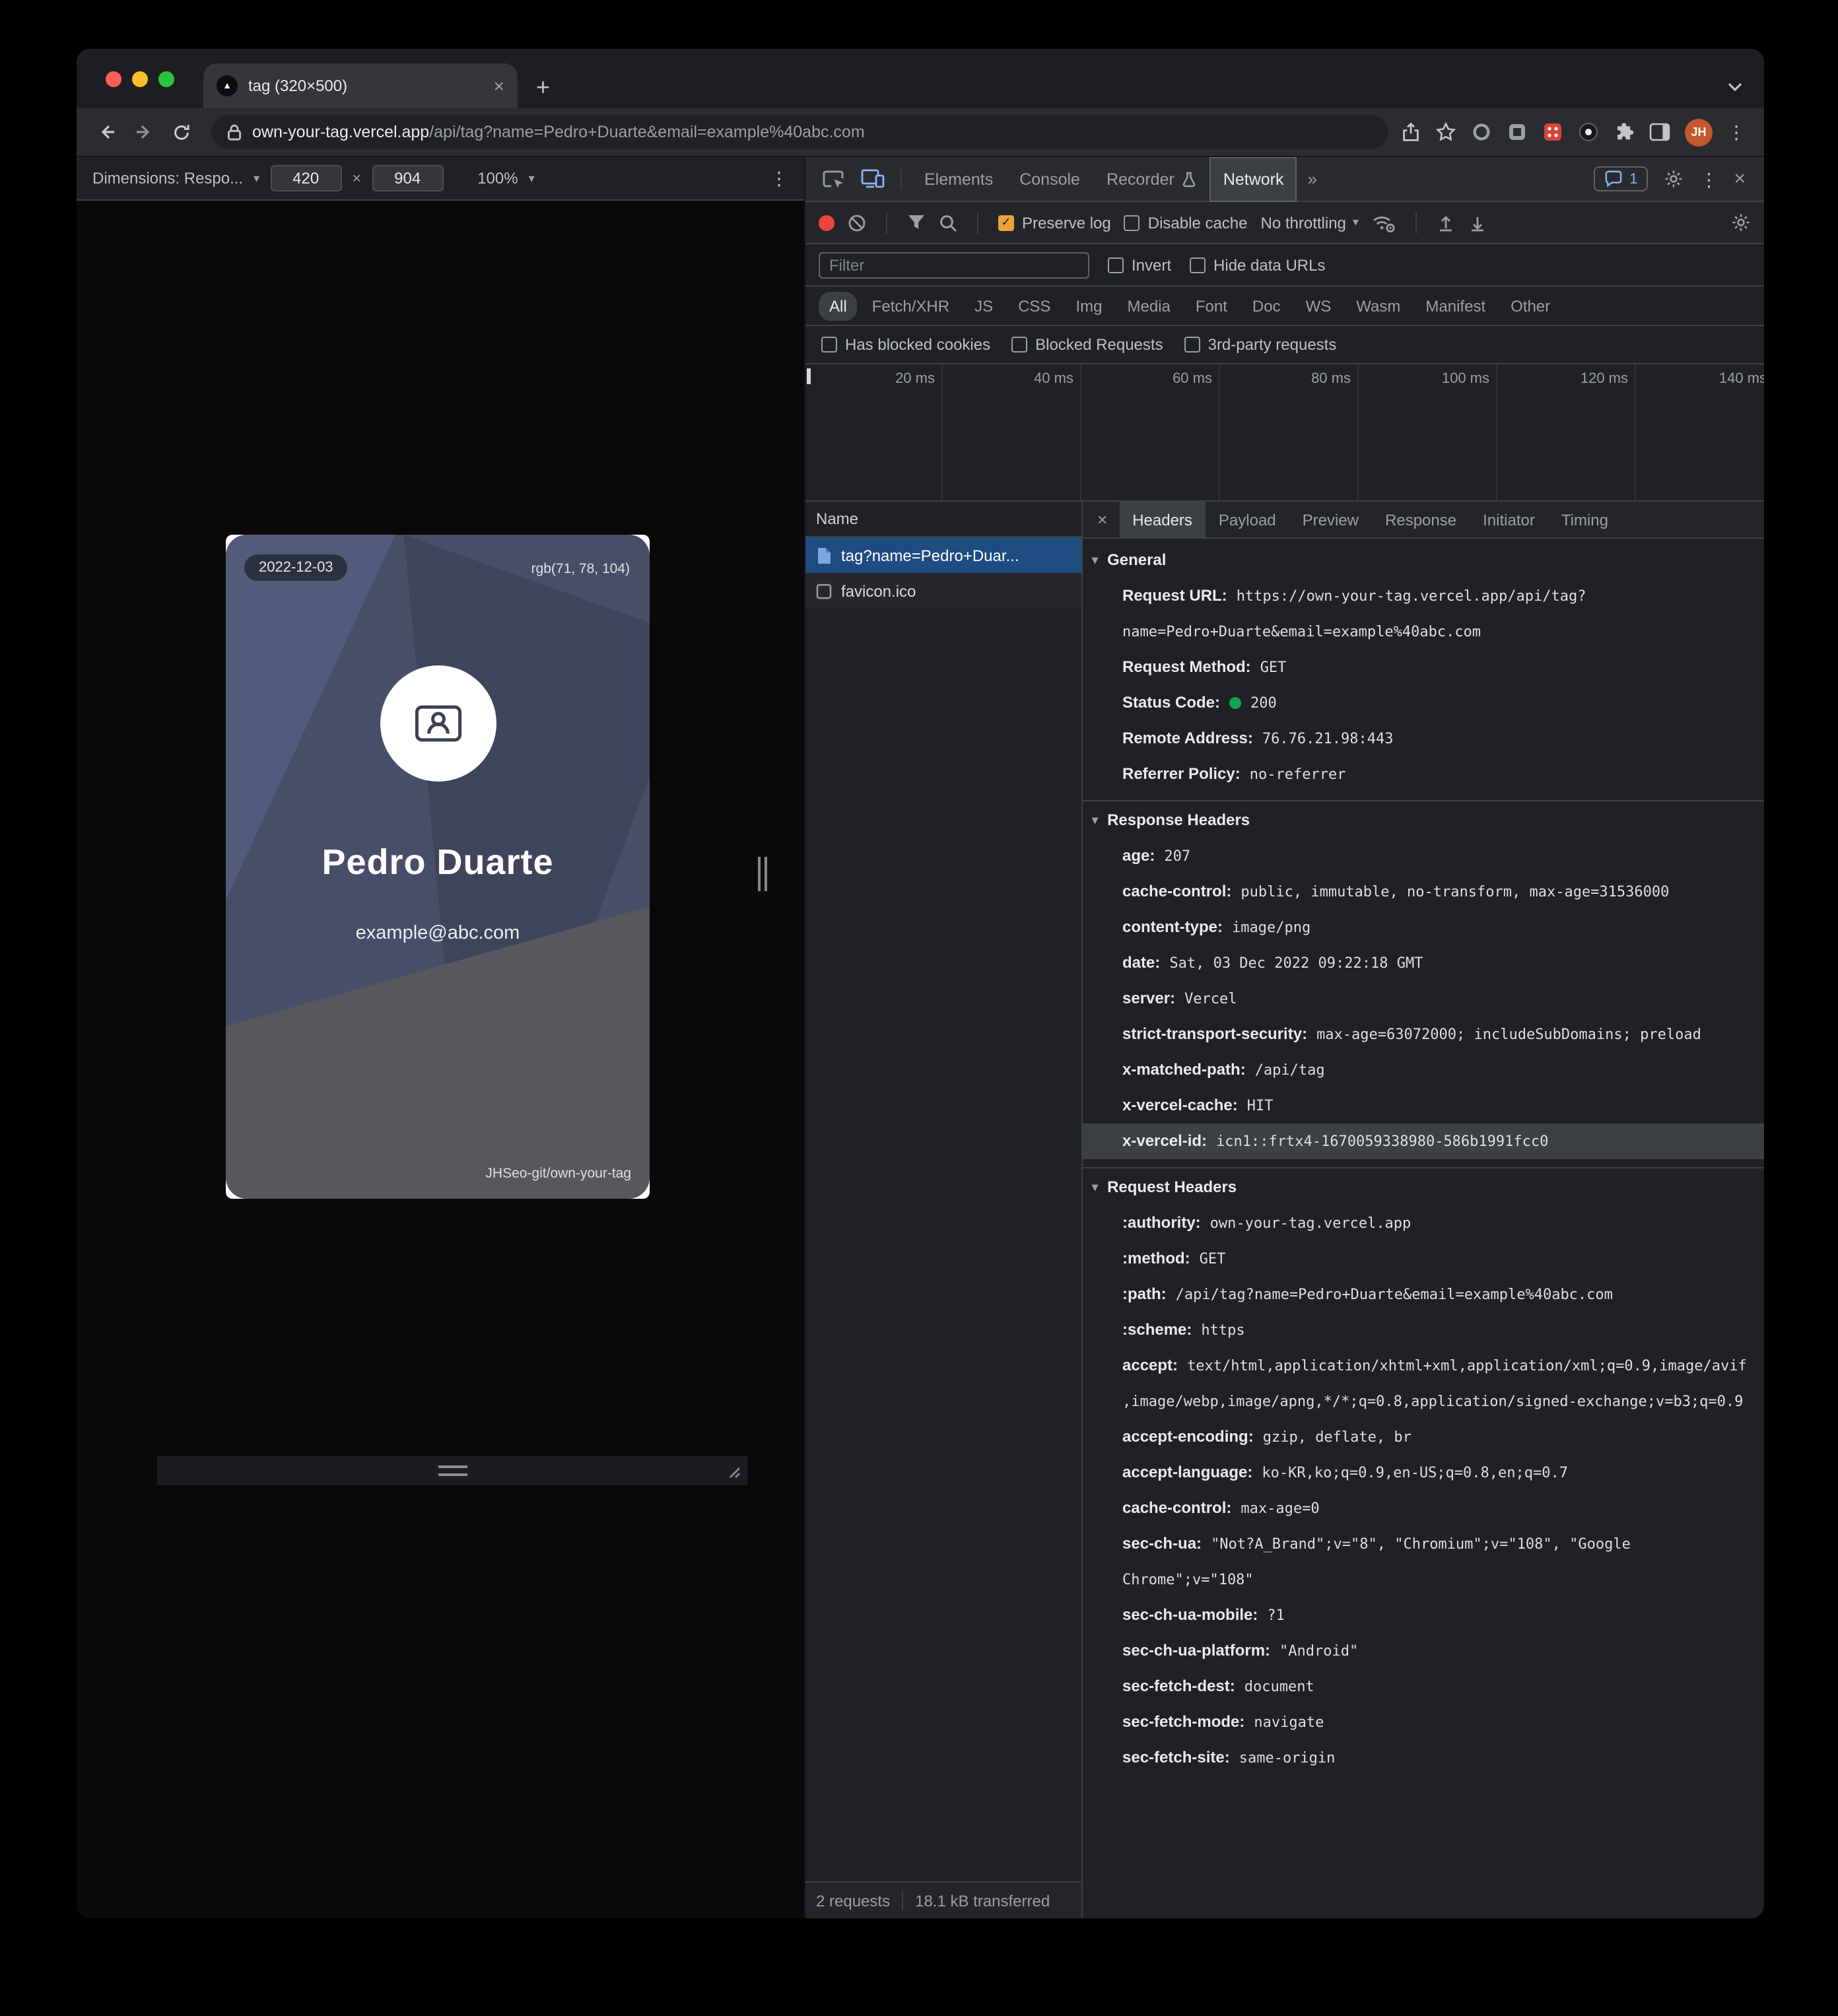 Image resolution: width=1838 pixels, height=2016 pixels. What do you see at coordinates (1285, 433) in the screenshot?
I see `network-overview-timeline: 20 ms 40 ms 60 ms 80 ms 100 ms 120 ms 140 ms` at bounding box center [1285, 433].